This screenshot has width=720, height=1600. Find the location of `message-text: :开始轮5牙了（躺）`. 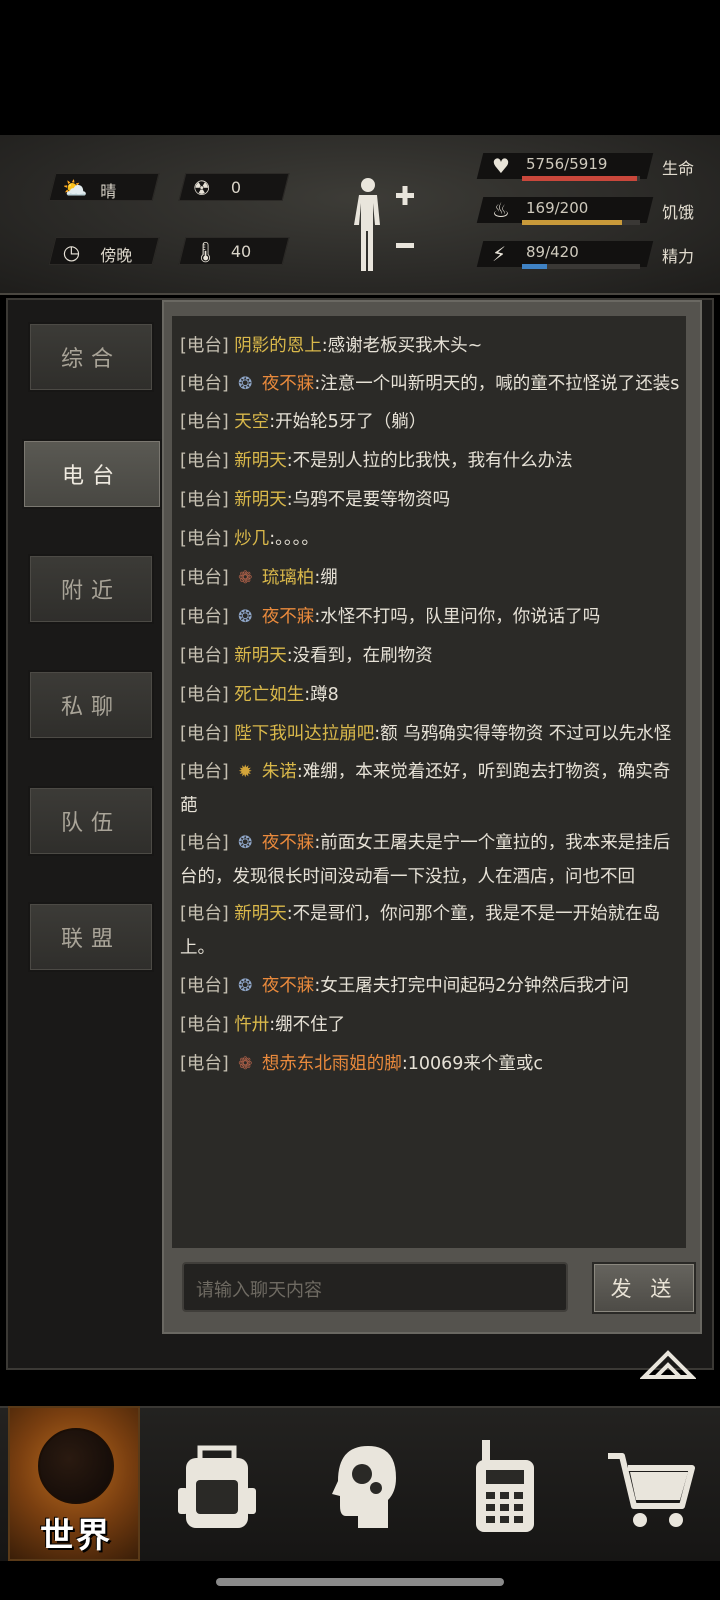

message-text: :开始轮5牙了（躺） is located at coordinates (348, 422).